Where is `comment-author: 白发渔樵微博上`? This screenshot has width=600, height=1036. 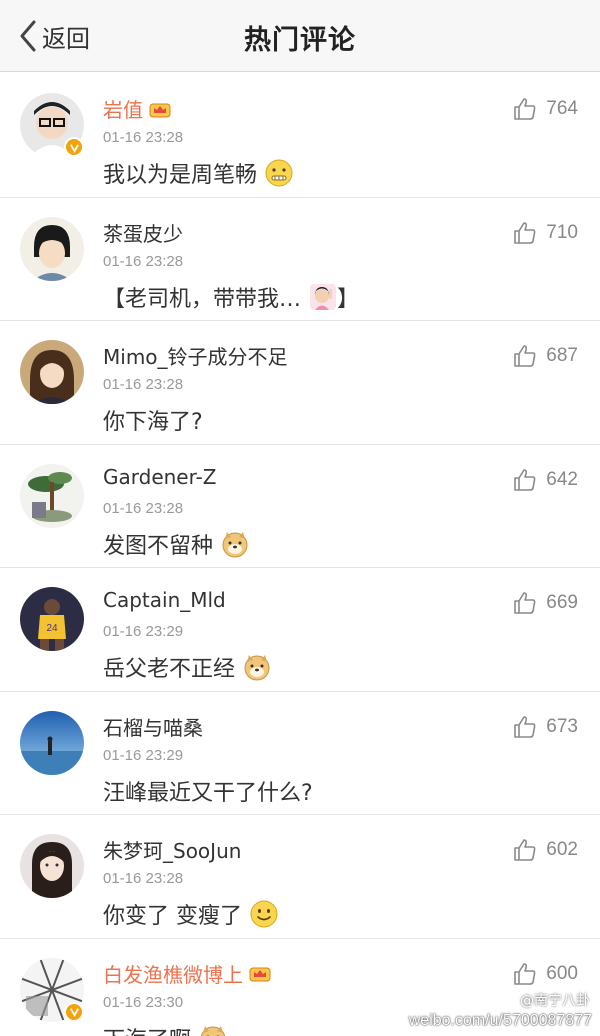 comment-author: 白发渔樵微博上 is located at coordinates (187, 973).